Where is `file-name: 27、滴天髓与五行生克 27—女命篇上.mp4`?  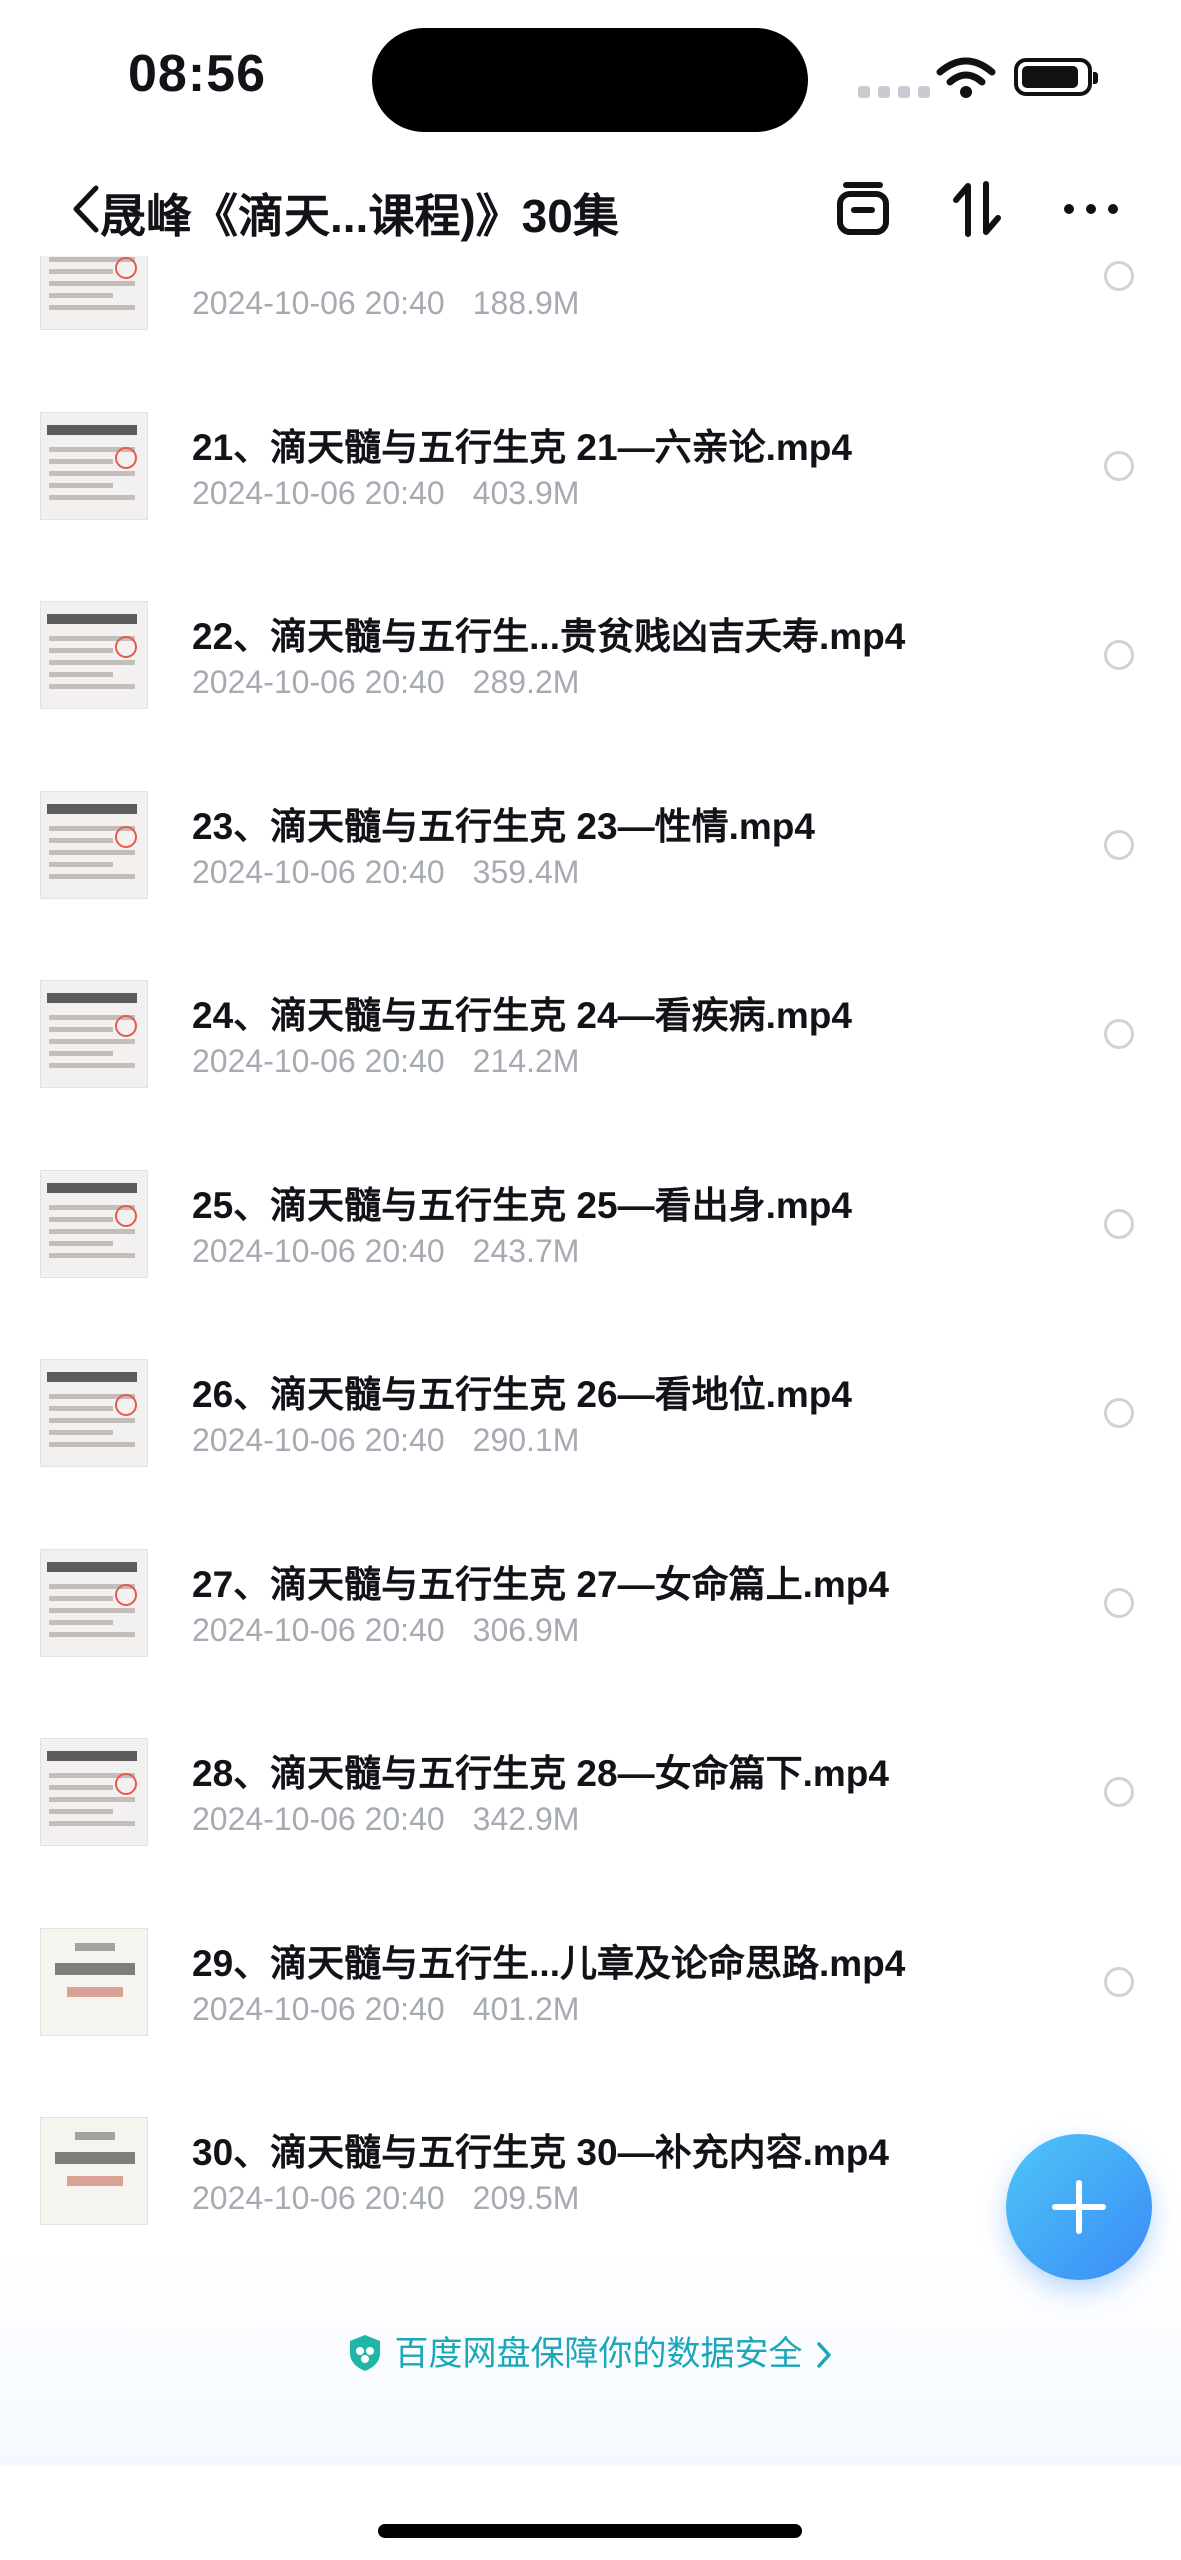 file-name: 27、滴天髓与五行生克 27—女命篇上.mp4 is located at coordinates (540, 1584).